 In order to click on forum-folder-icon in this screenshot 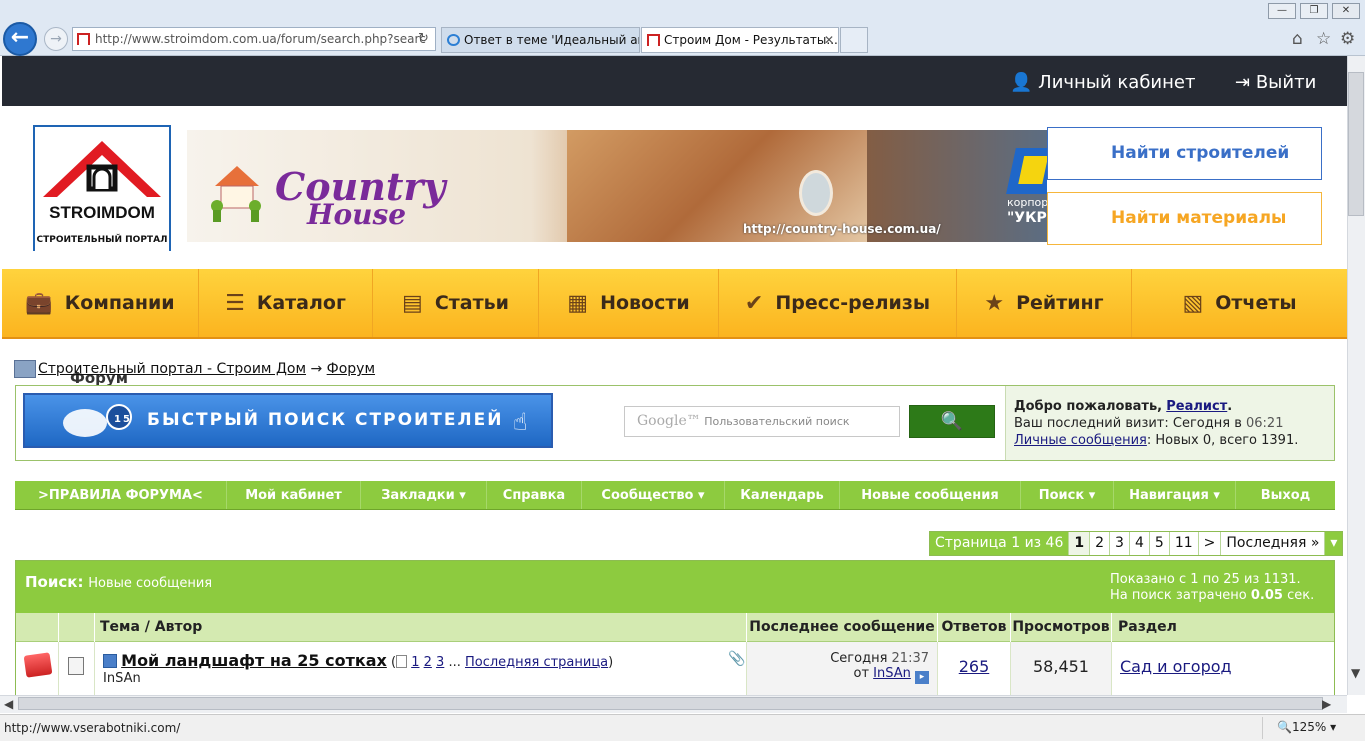, I will do `click(25, 369)`.